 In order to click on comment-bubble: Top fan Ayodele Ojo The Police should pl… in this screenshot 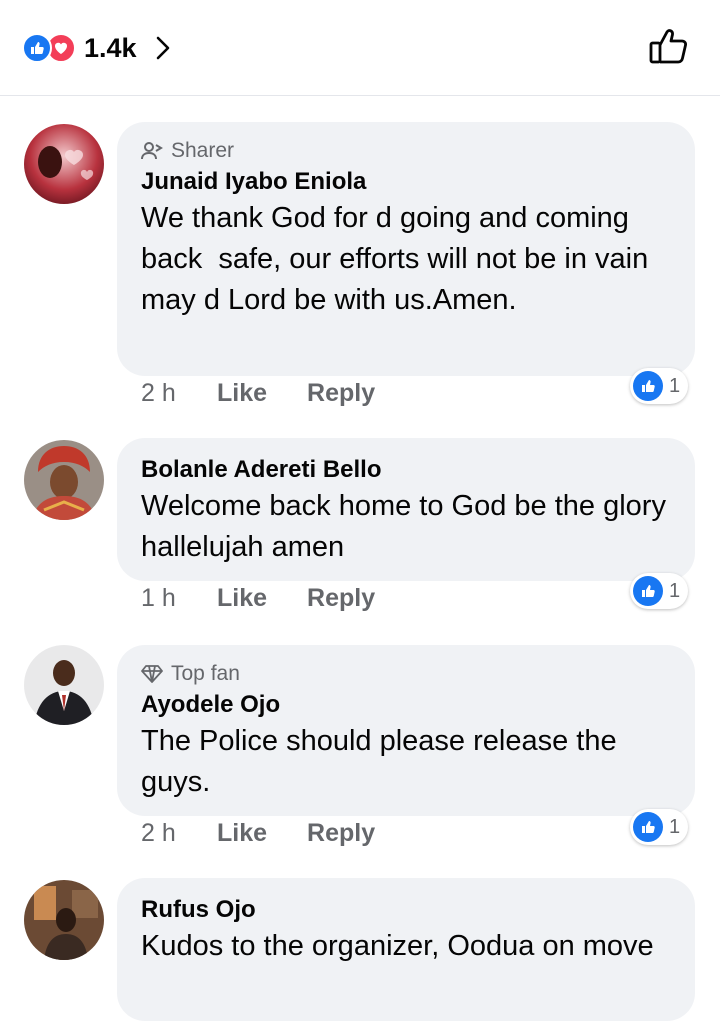, I will do `click(406, 730)`.